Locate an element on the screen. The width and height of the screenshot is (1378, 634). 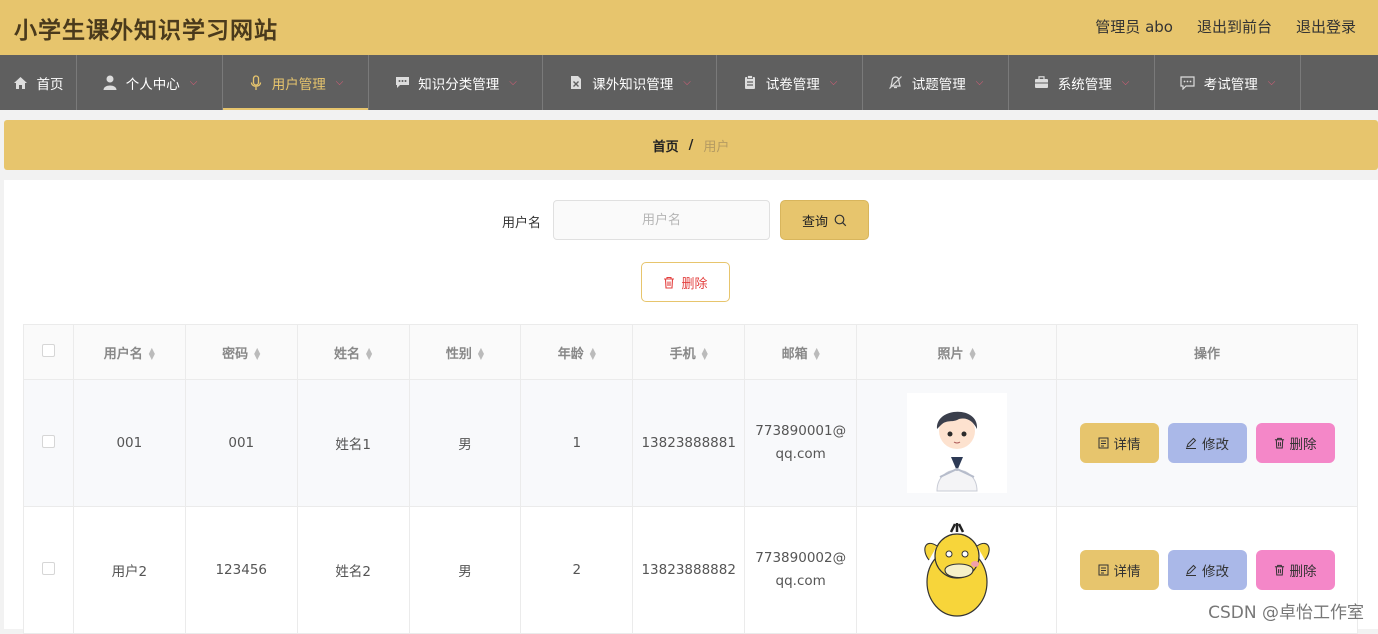
cell-actions: 详情 修改 删除 is located at coordinates (1207, 443).